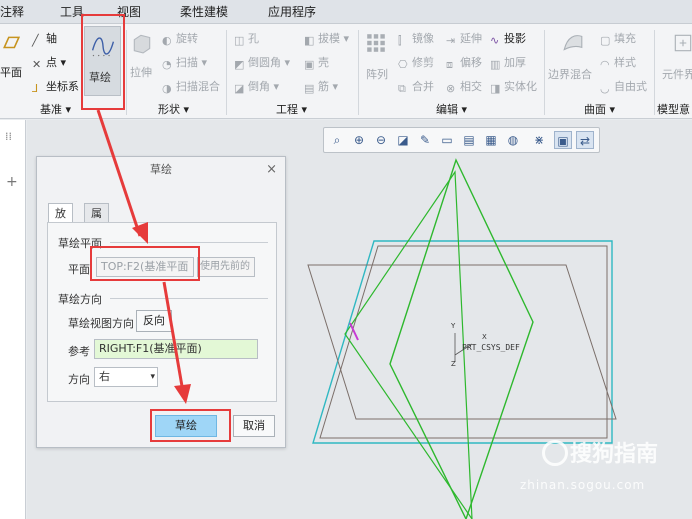  Describe the element at coordinates (182, 394) in the screenshot. I see `arrow-2-head` at that location.